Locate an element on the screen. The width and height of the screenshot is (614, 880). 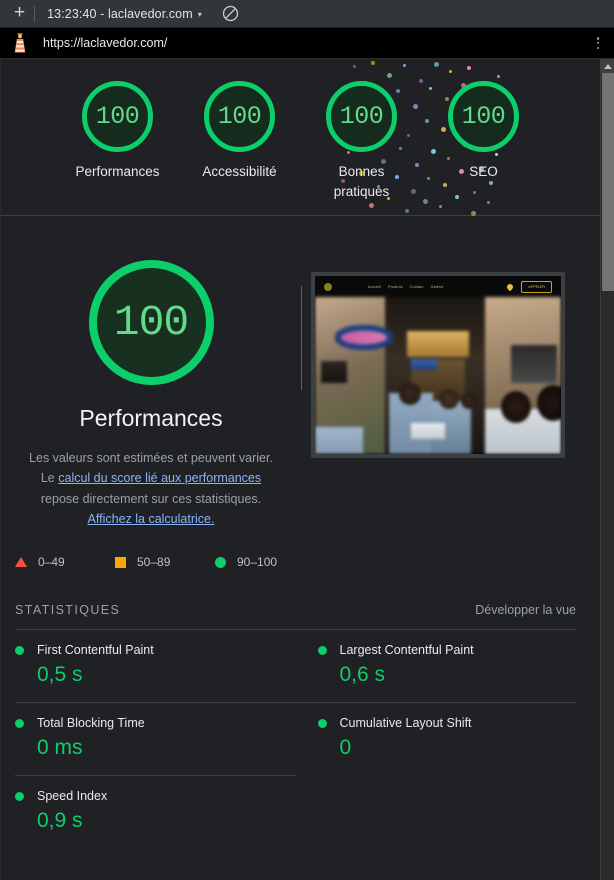
desc-text-2: repose directement sur ces statistiques. is located at coordinates (151, 498).